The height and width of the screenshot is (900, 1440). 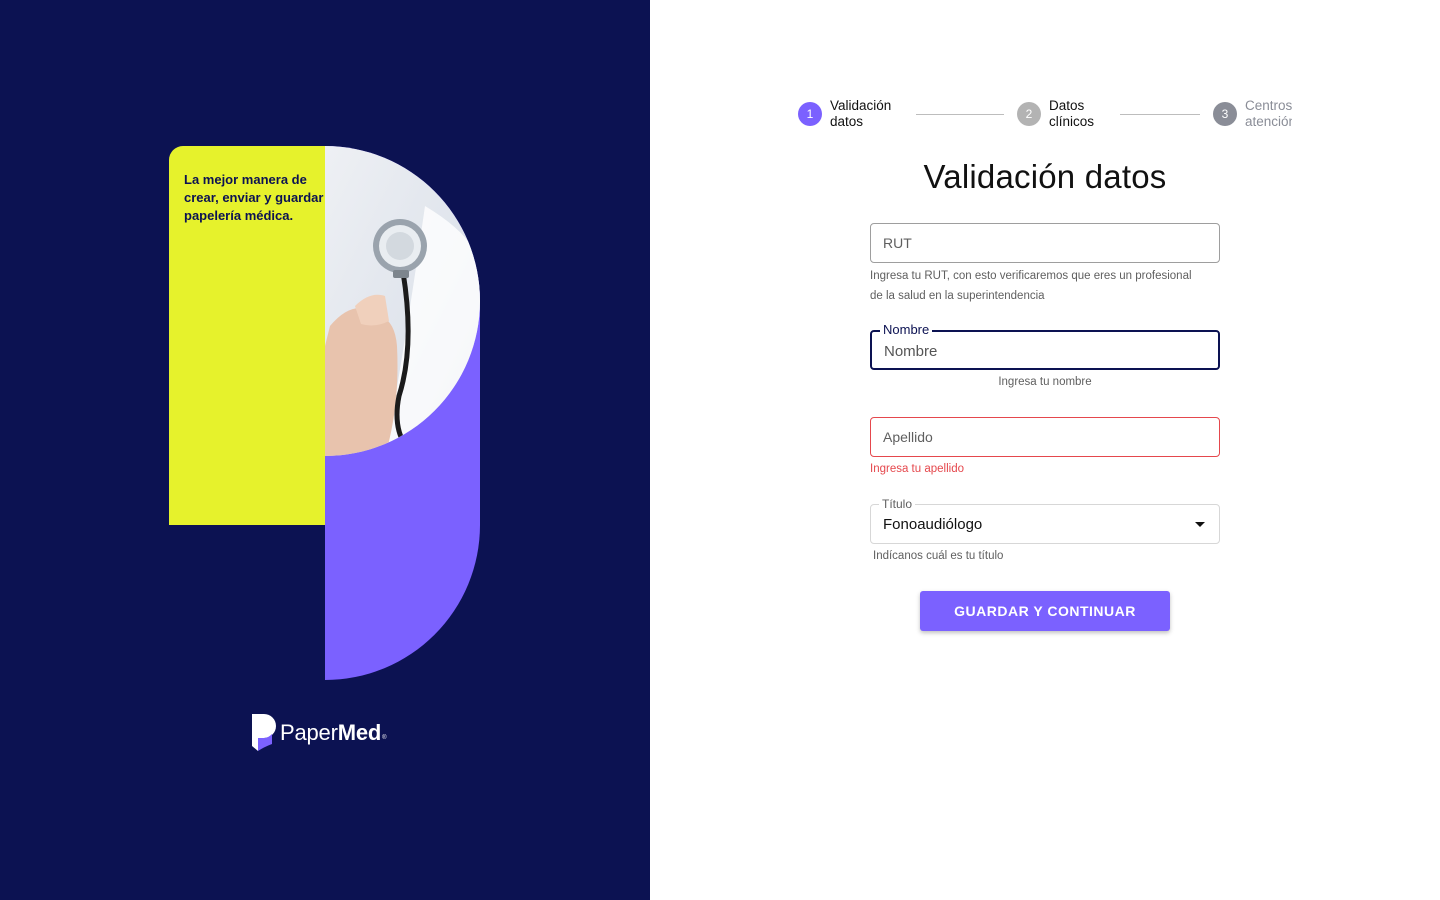 I want to click on doctor-stethoscope-image, so click(x=402, y=301).